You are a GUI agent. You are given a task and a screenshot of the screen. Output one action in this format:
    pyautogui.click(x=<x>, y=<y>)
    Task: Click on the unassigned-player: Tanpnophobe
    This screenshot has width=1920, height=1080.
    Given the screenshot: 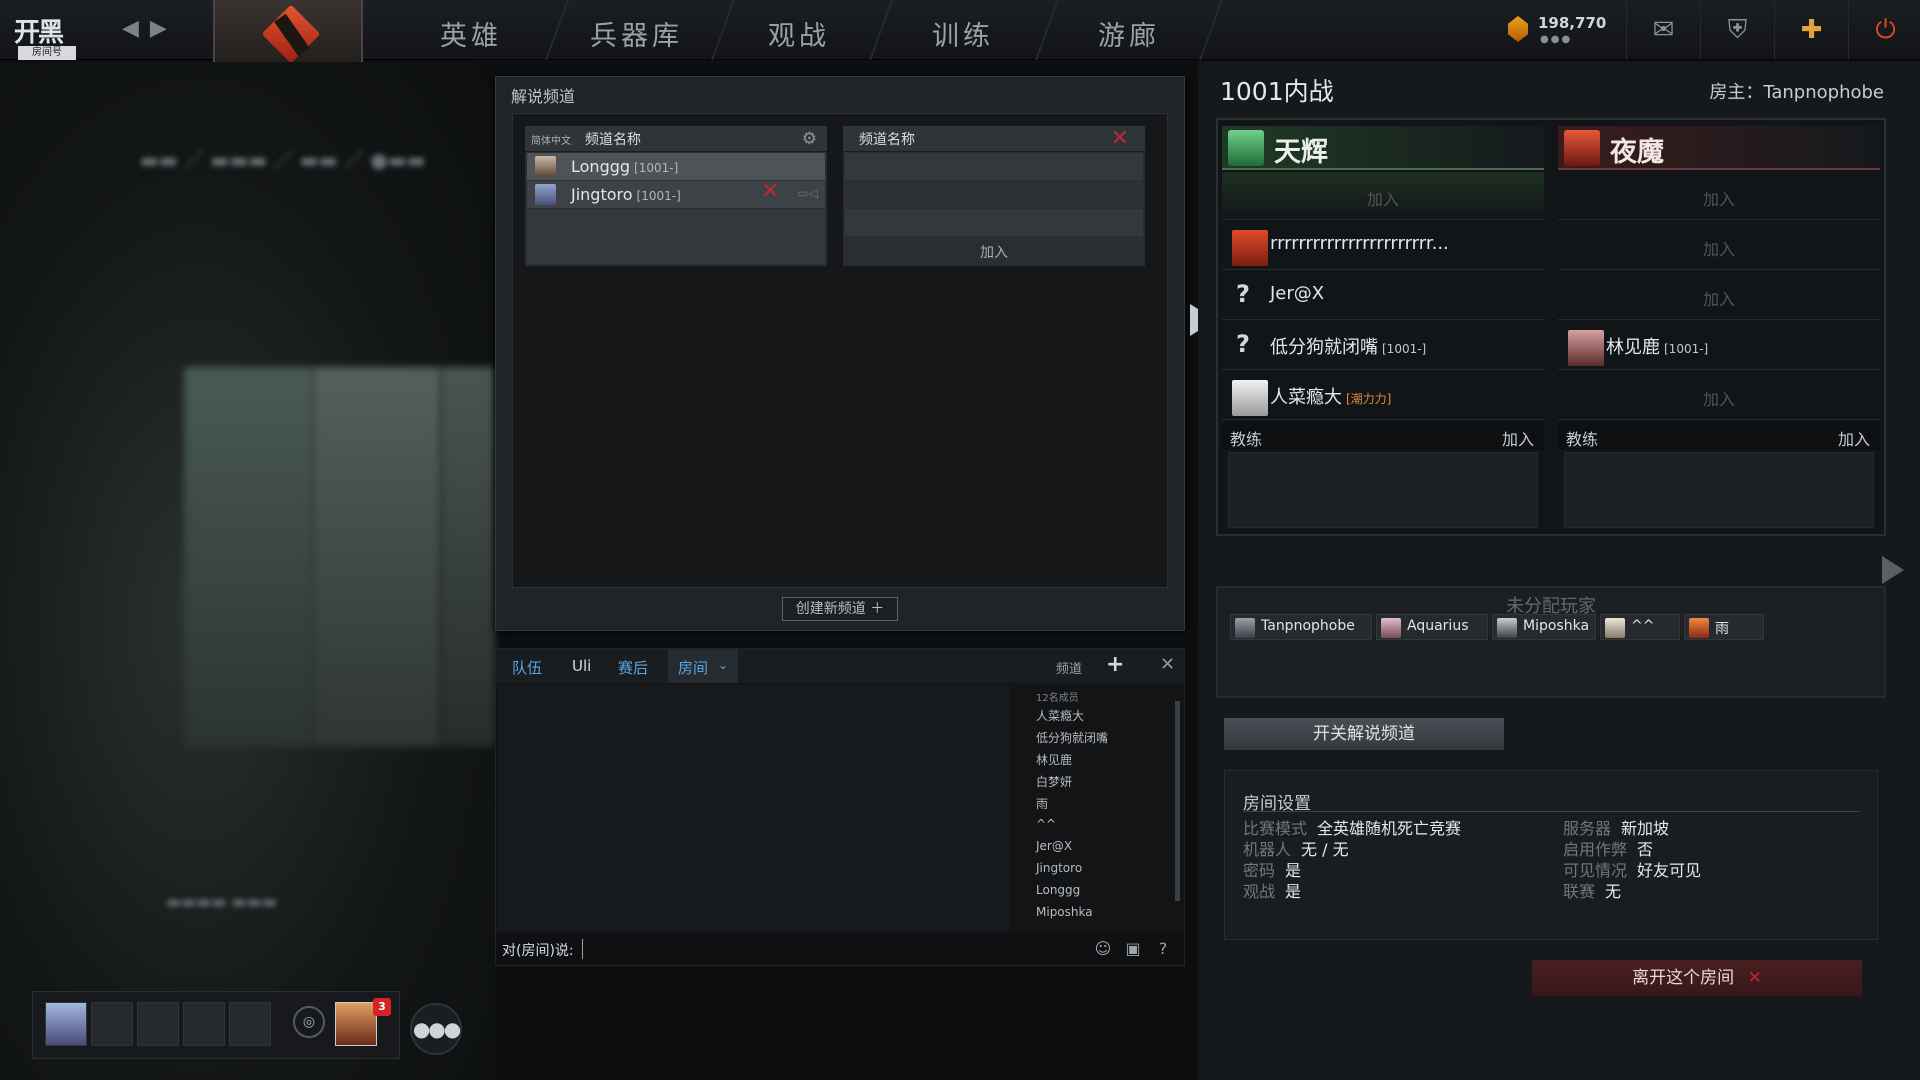 What is the action you would take?
    pyautogui.click(x=1301, y=627)
    